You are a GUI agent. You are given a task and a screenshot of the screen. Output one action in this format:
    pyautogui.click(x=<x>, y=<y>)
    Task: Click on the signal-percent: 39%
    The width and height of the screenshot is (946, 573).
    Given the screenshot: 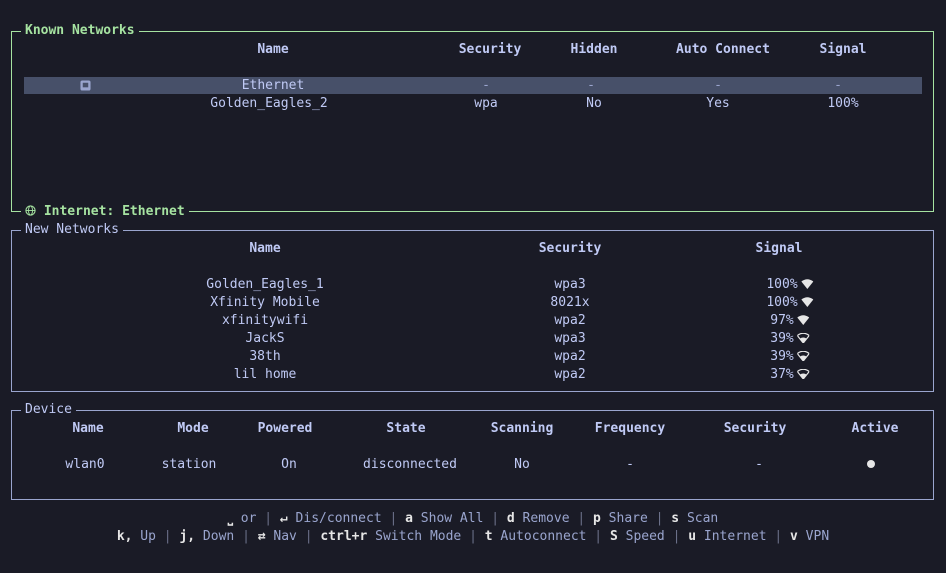 What is the action you would take?
    pyautogui.click(x=782, y=338)
    